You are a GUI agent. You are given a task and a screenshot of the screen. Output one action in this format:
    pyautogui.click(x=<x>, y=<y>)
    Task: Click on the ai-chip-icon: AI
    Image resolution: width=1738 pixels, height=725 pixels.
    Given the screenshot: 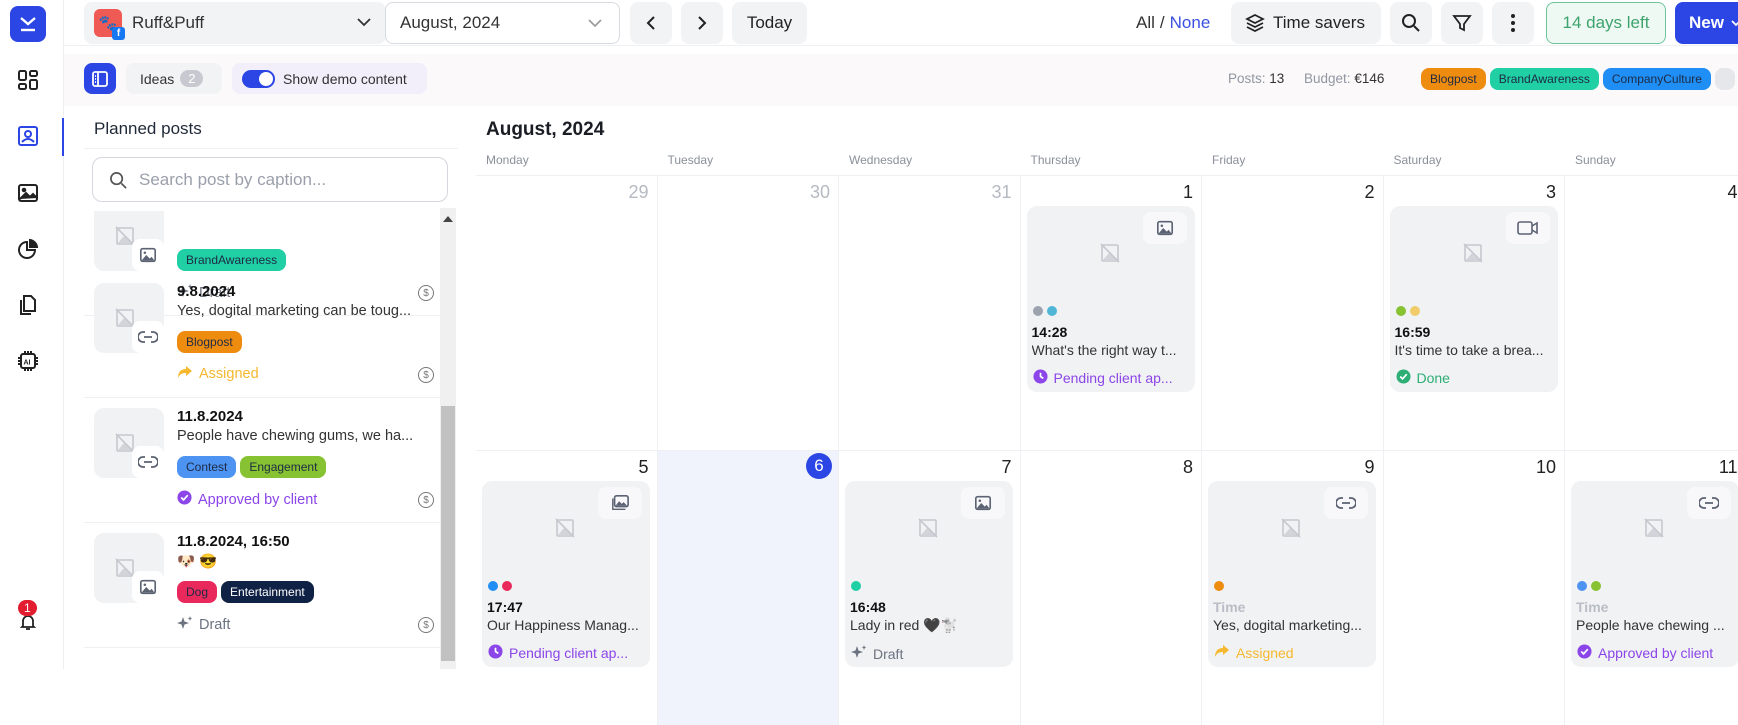 What is the action you would take?
    pyautogui.click(x=28, y=361)
    